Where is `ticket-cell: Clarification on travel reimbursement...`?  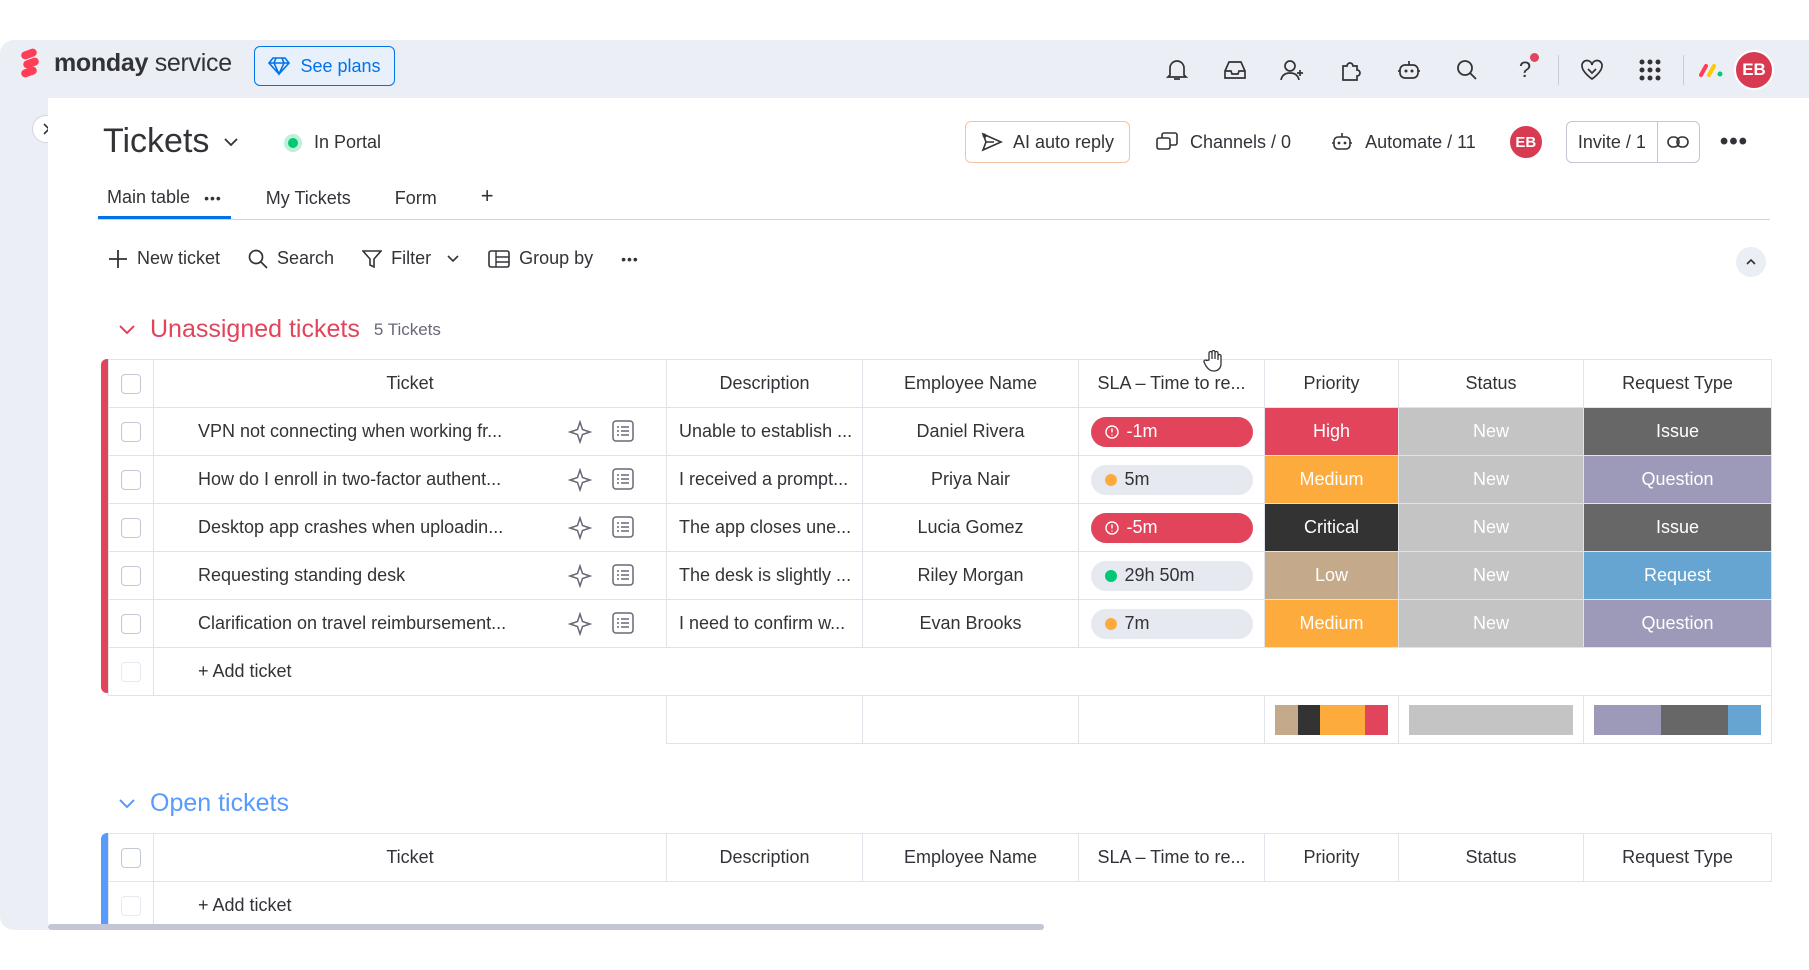 ticket-cell: Clarification on travel reimbursement... is located at coordinates (410, 623).